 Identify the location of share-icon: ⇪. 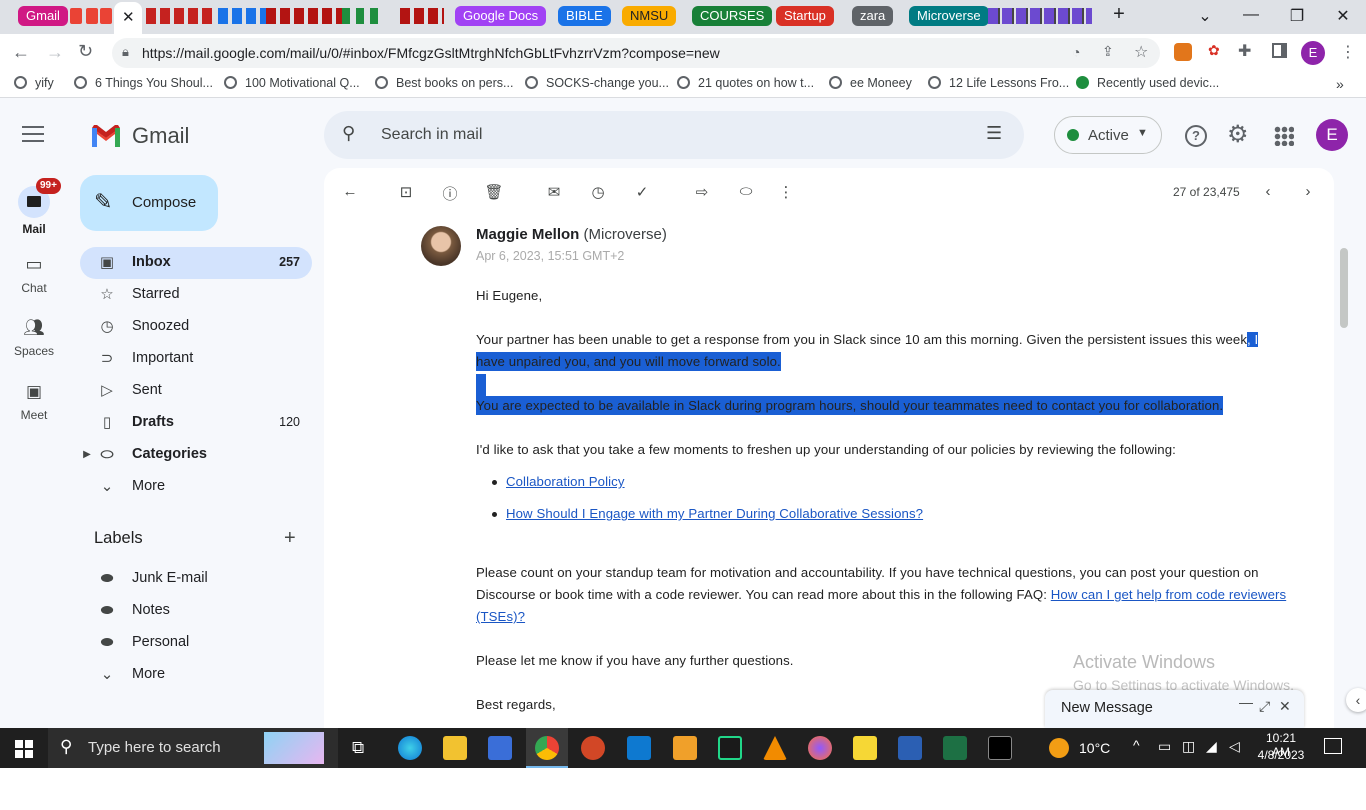
(1108, 51).